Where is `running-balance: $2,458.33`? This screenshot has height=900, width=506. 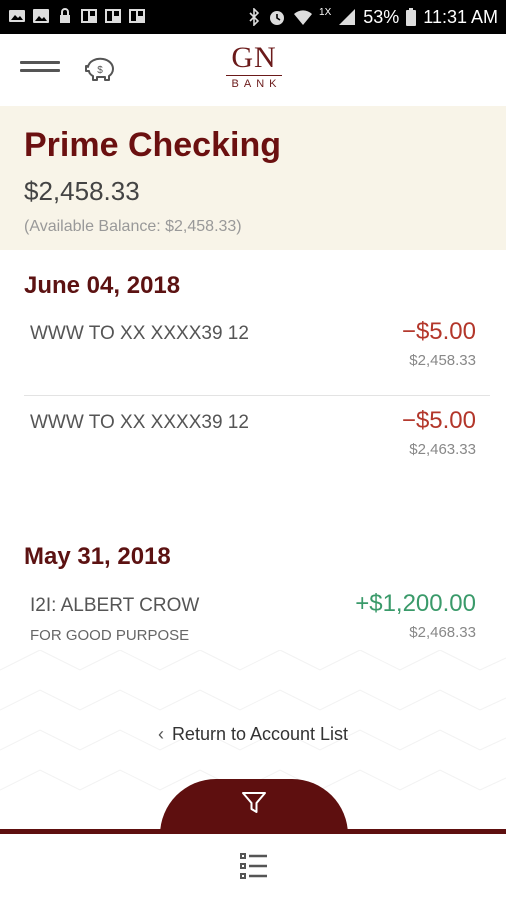 running-balance: $2,458.33 is located at coordinates (442, 360).